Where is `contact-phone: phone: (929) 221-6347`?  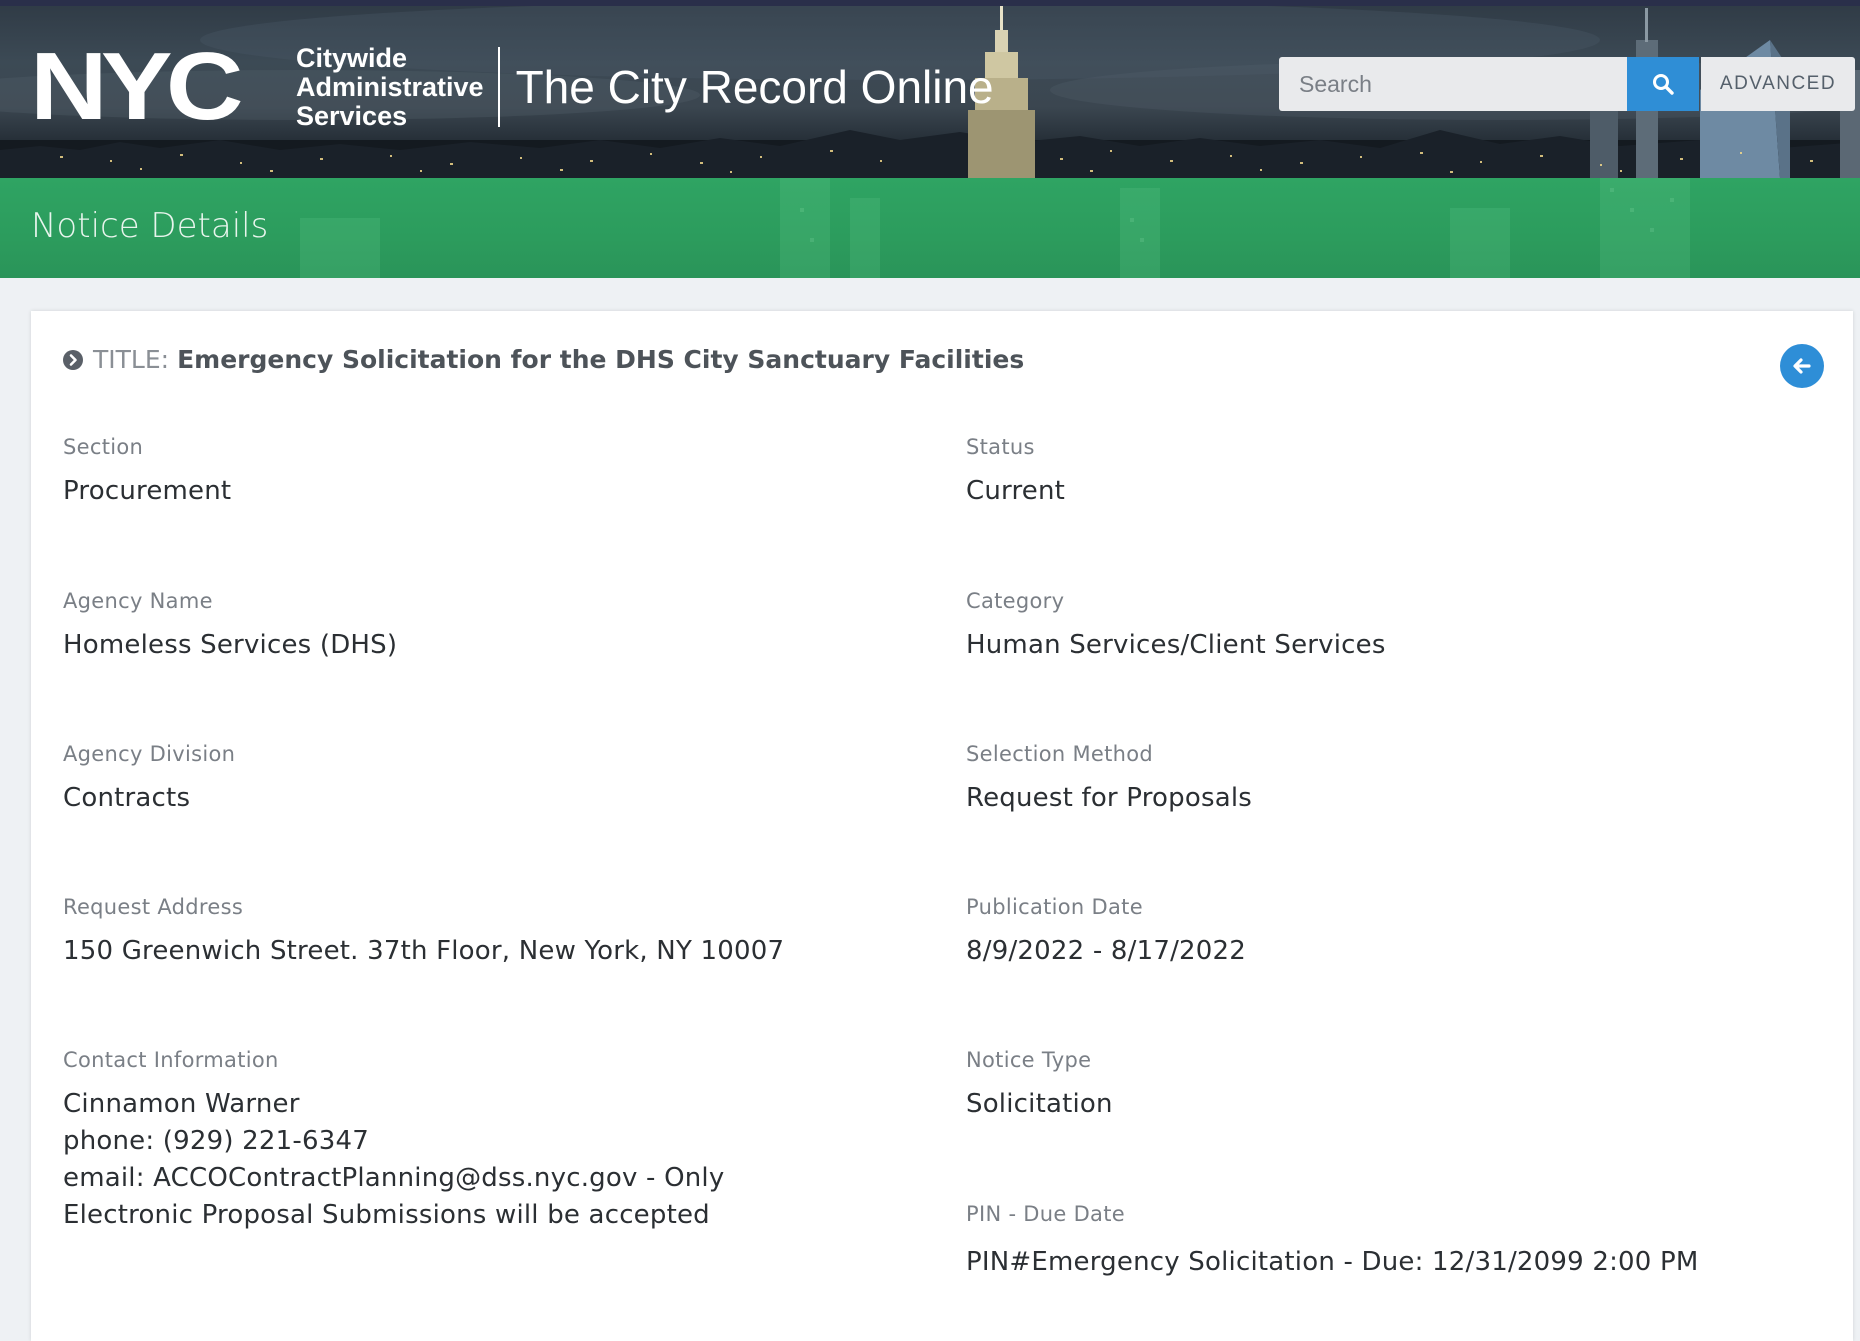
contact-phone: phone: (929) 221-6347 is located at coordinates (216, 1141).